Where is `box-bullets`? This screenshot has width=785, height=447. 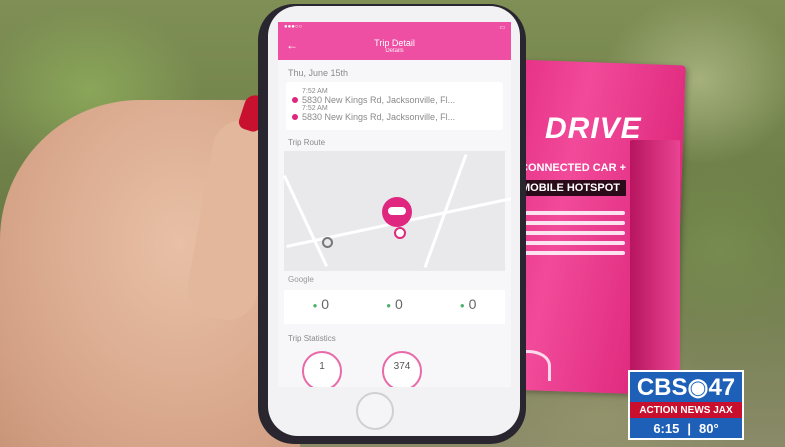 box-bullets is located at coordinates (570, 233).